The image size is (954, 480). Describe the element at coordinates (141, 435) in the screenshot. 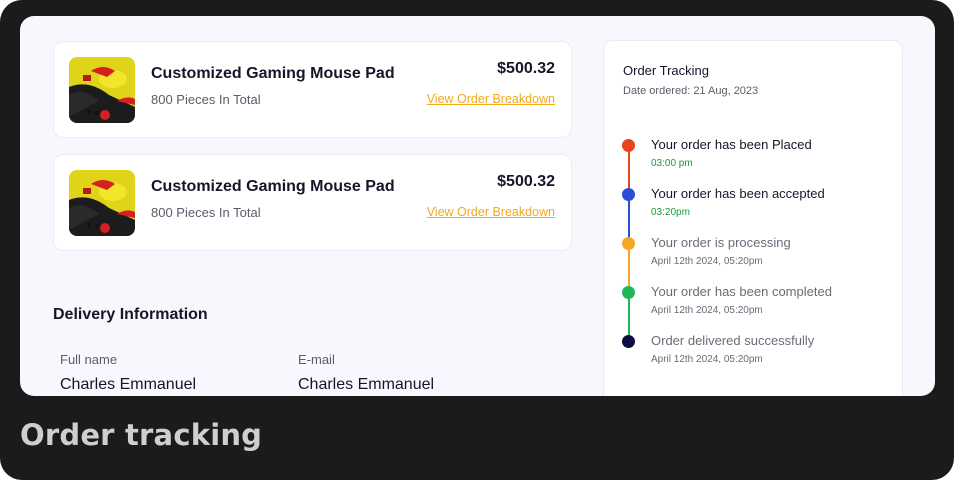

I see `caption-title: Order tracking` at that location.